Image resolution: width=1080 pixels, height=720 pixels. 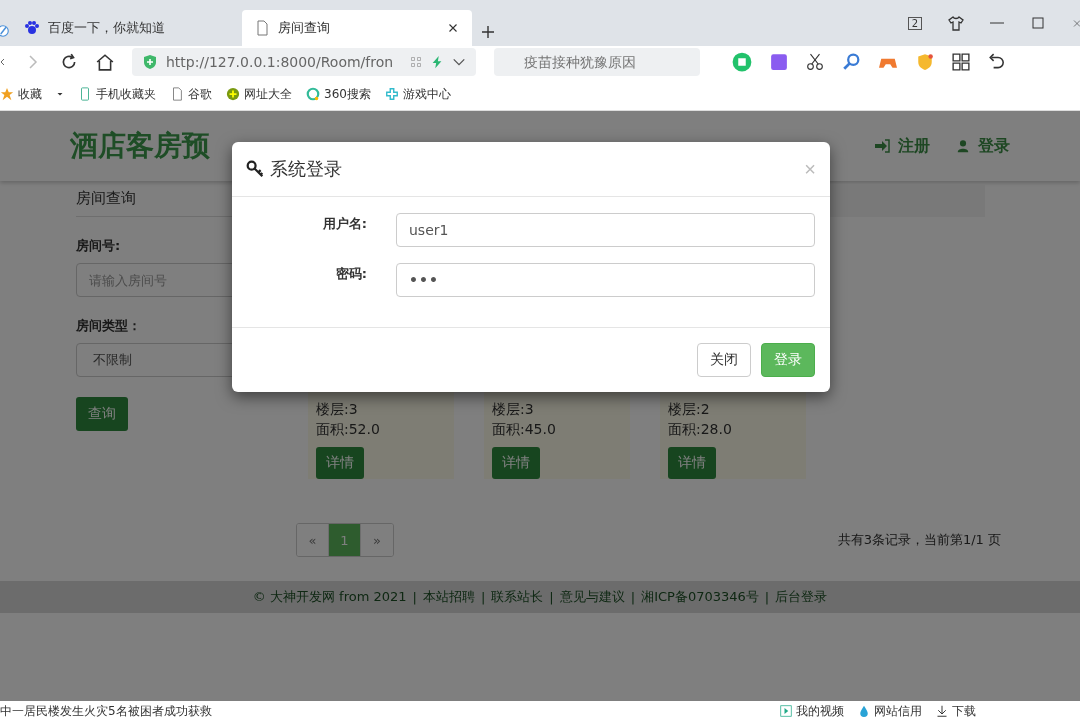 I want to click on download-icon, so click(x=942, y=711).